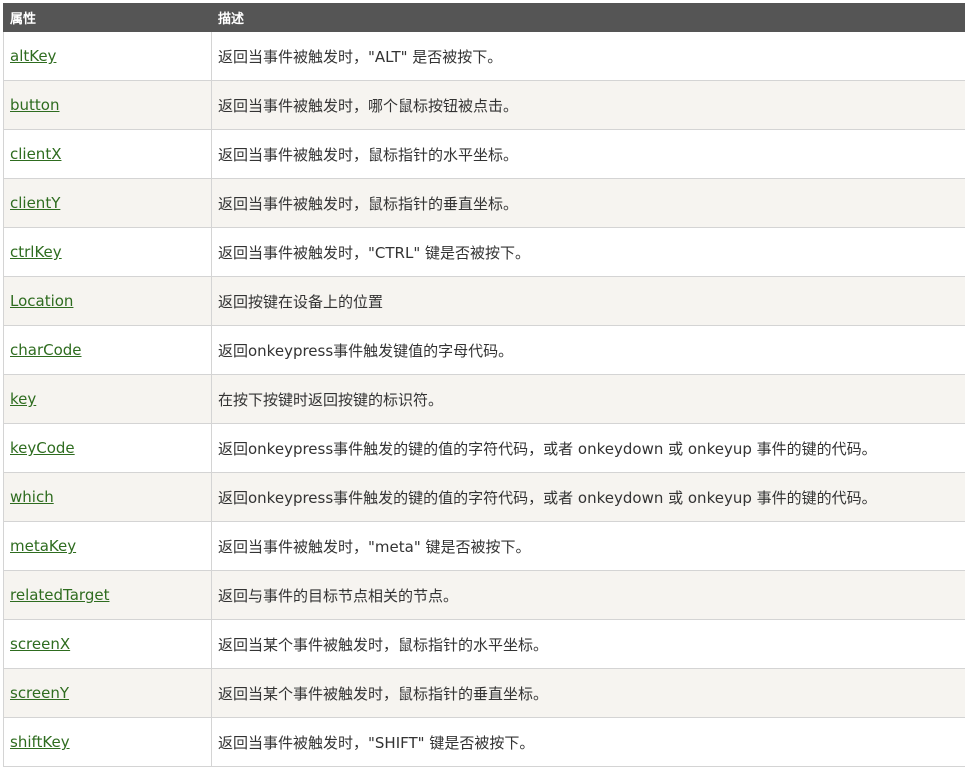 The image size is (965, 769). I want to click on description-cell: 在按下按键时返回按键的标识符。, so click(588, 399).